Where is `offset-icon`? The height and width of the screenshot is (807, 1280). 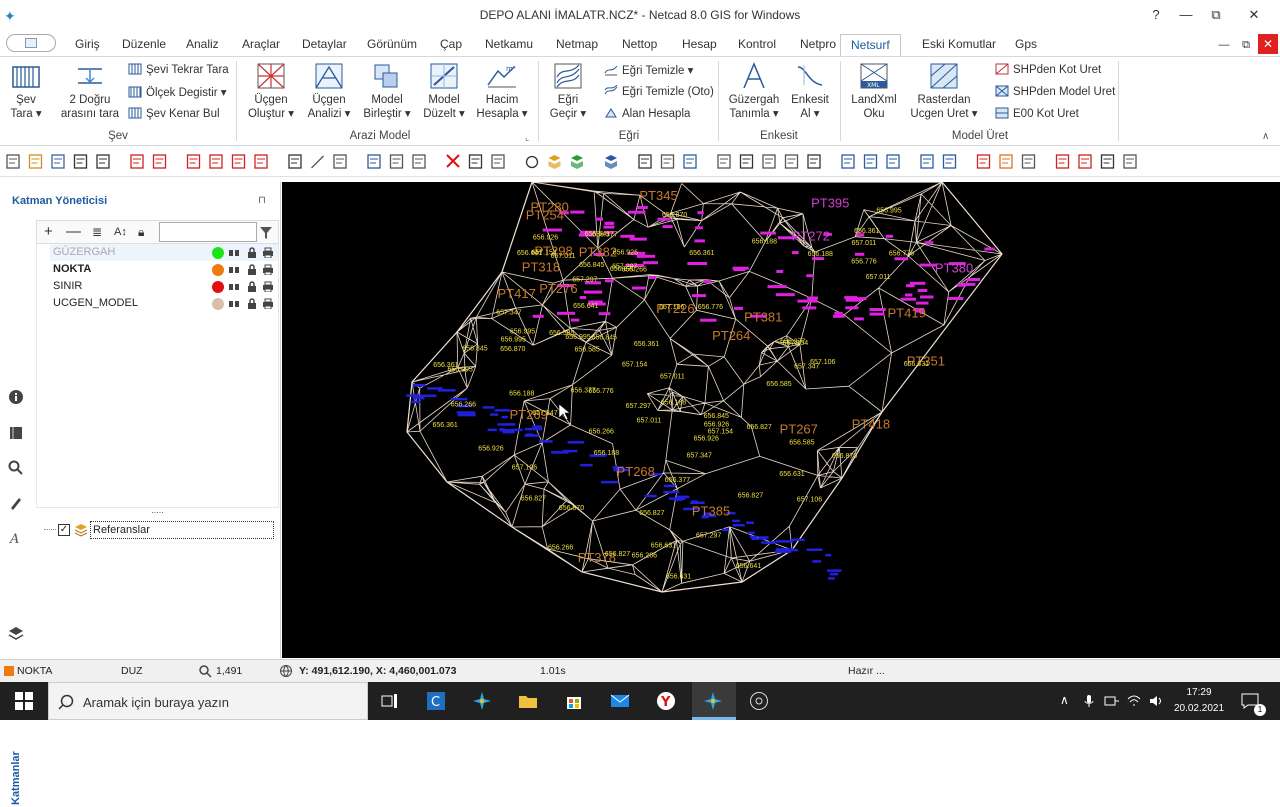 offset-icon is located at coordinates (498, 161).